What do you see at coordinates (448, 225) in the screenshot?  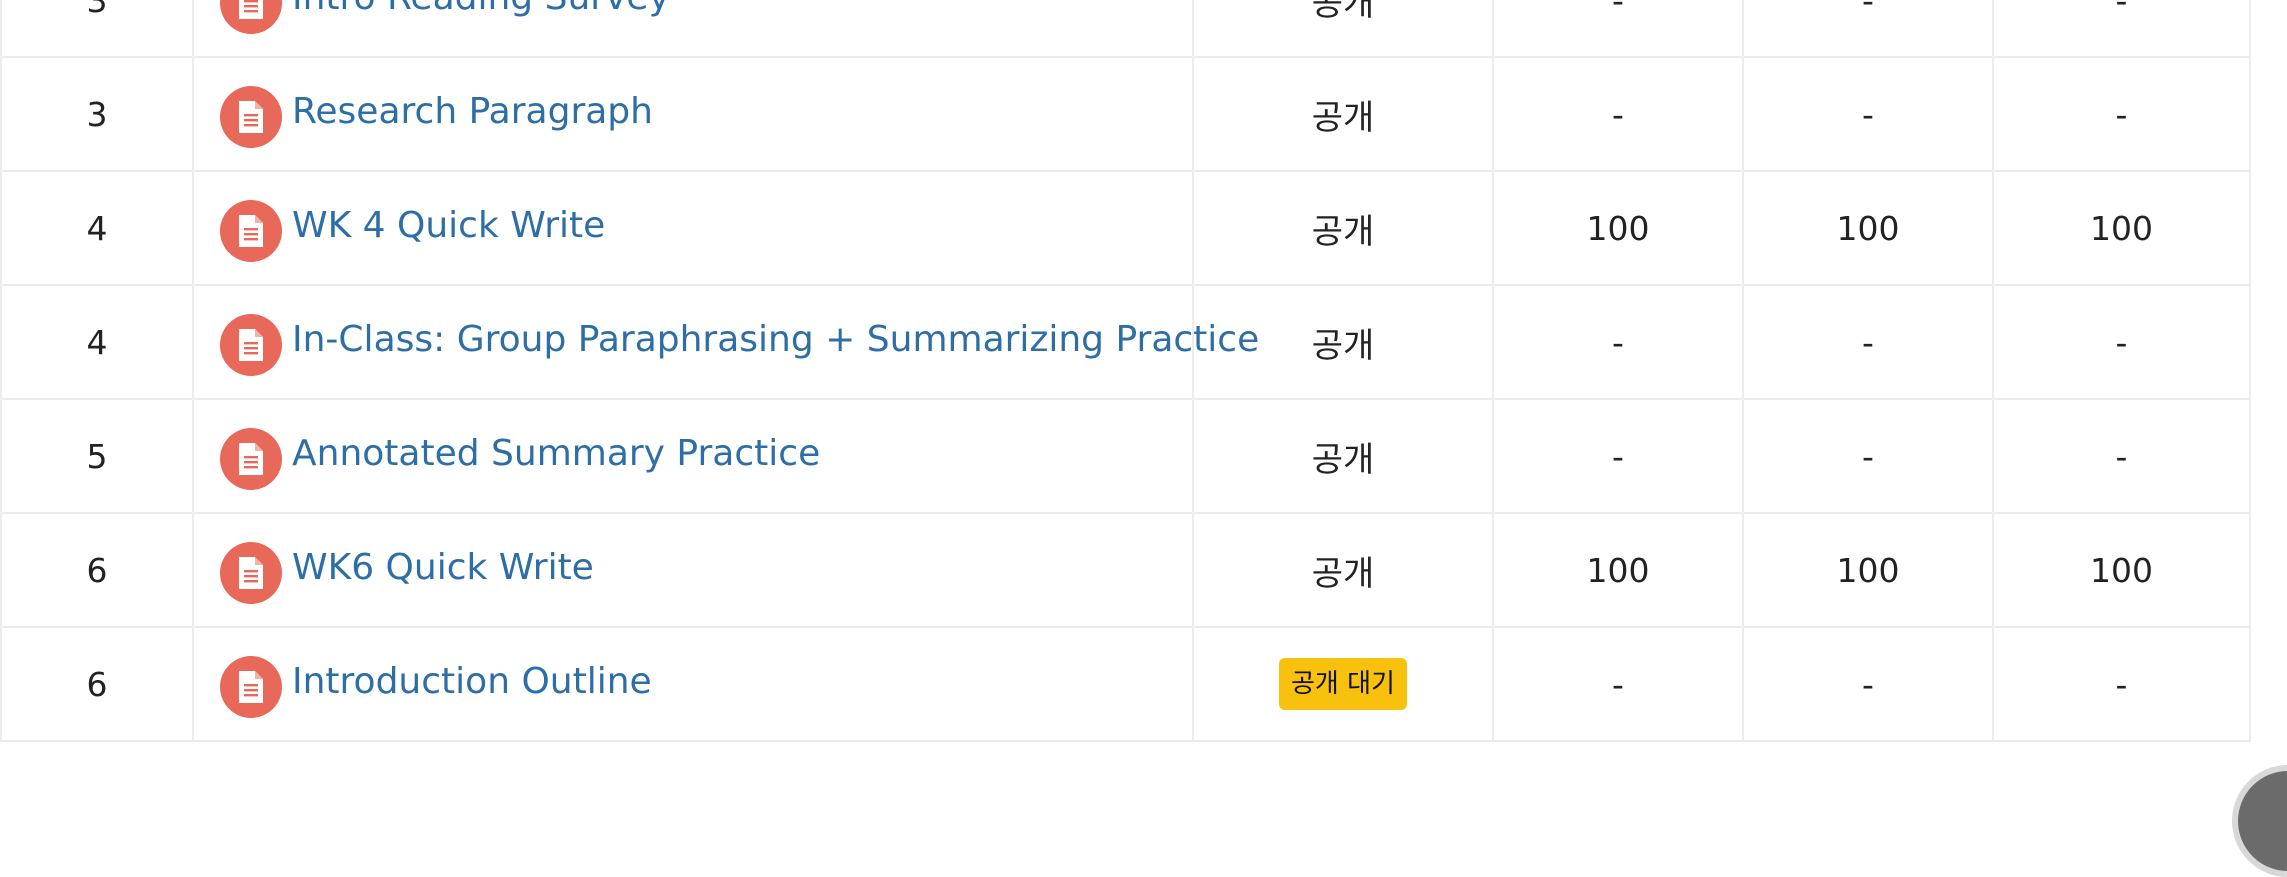 I see `assignment-link: WK 4 Quick Write` at bounding box center [448, 225].